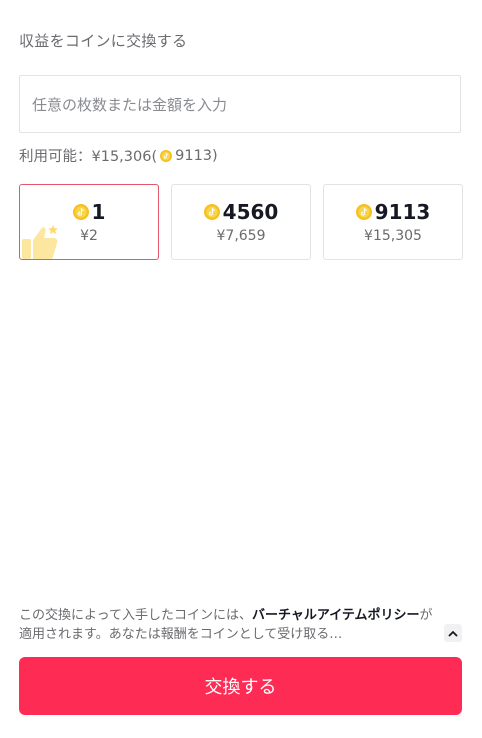 This screenshot has height=738, width=482. I want to click on available-coins: 9113, so click(194, 155).